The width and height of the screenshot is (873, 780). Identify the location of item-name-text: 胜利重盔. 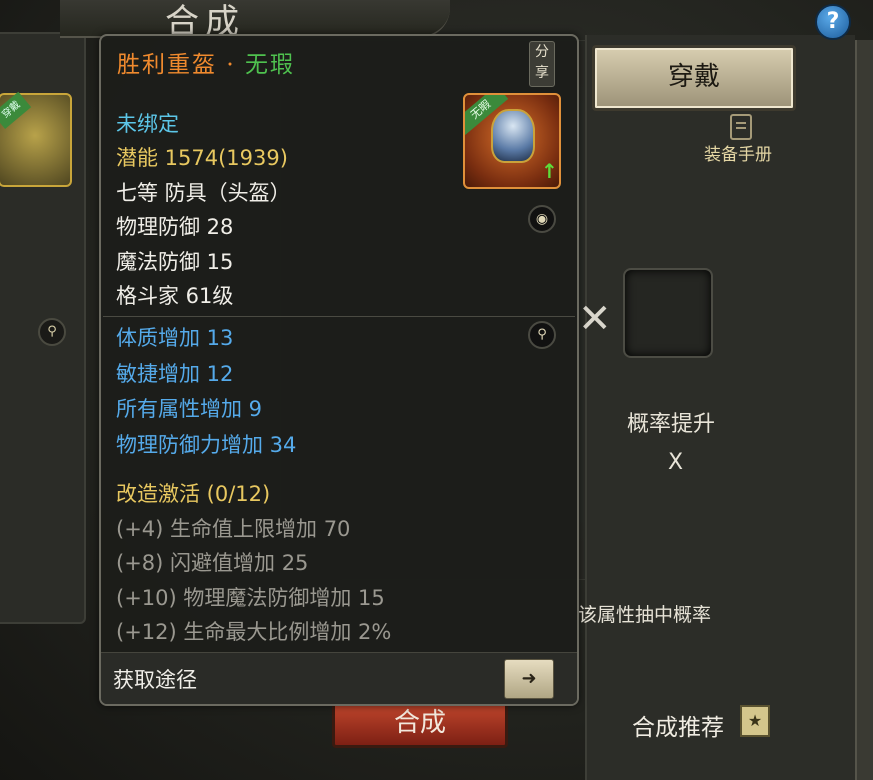
(167, 65).